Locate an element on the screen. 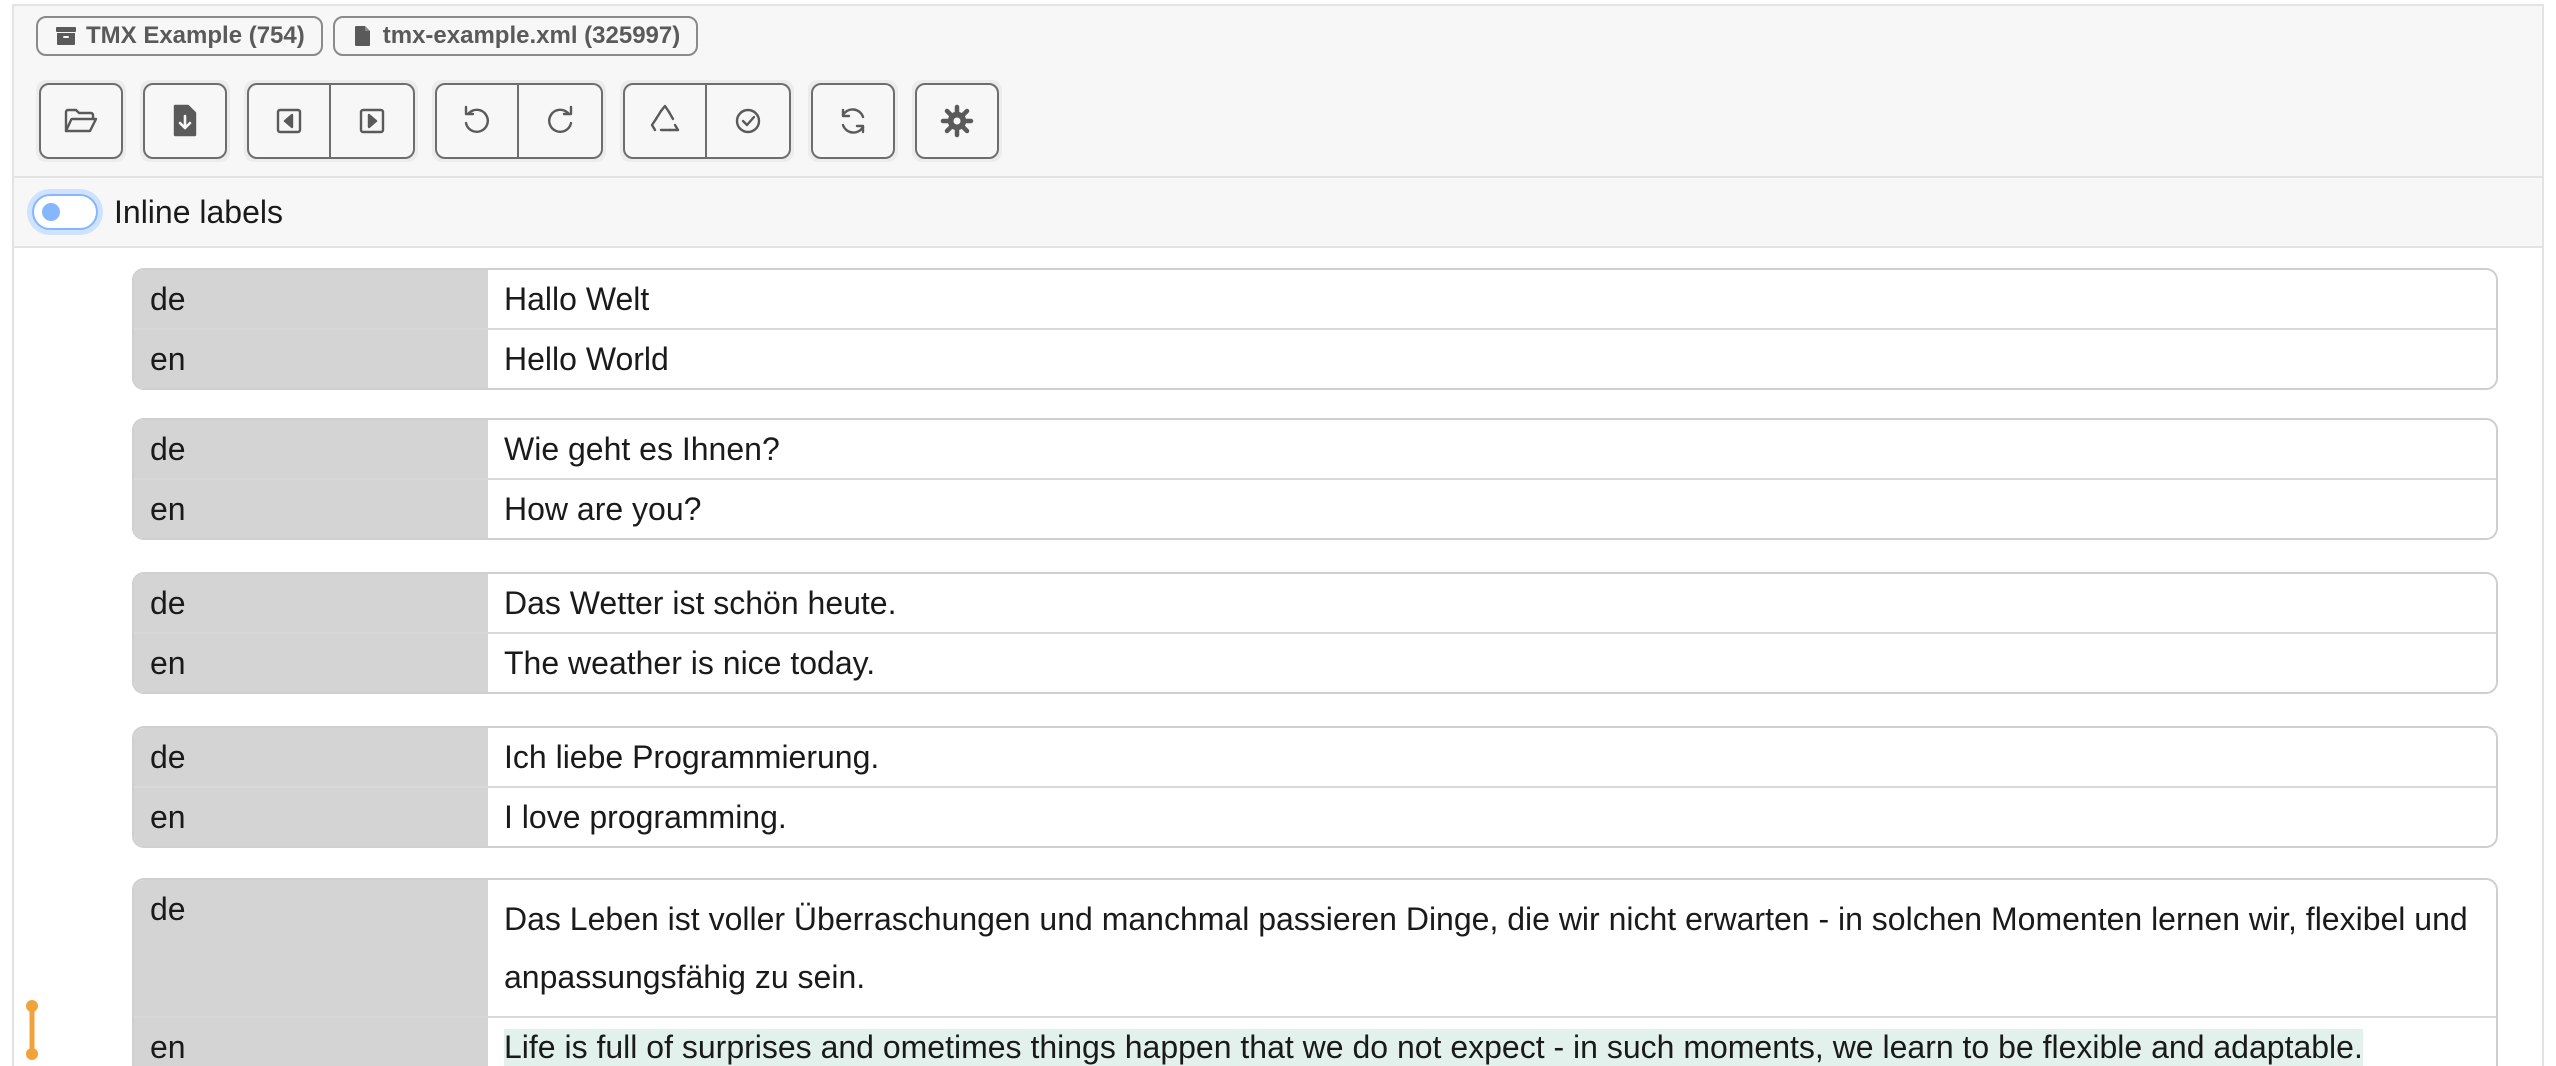 The image size is (2556, 1066). project-chip: TMX Example (754) is located at coordinates (179, 36).